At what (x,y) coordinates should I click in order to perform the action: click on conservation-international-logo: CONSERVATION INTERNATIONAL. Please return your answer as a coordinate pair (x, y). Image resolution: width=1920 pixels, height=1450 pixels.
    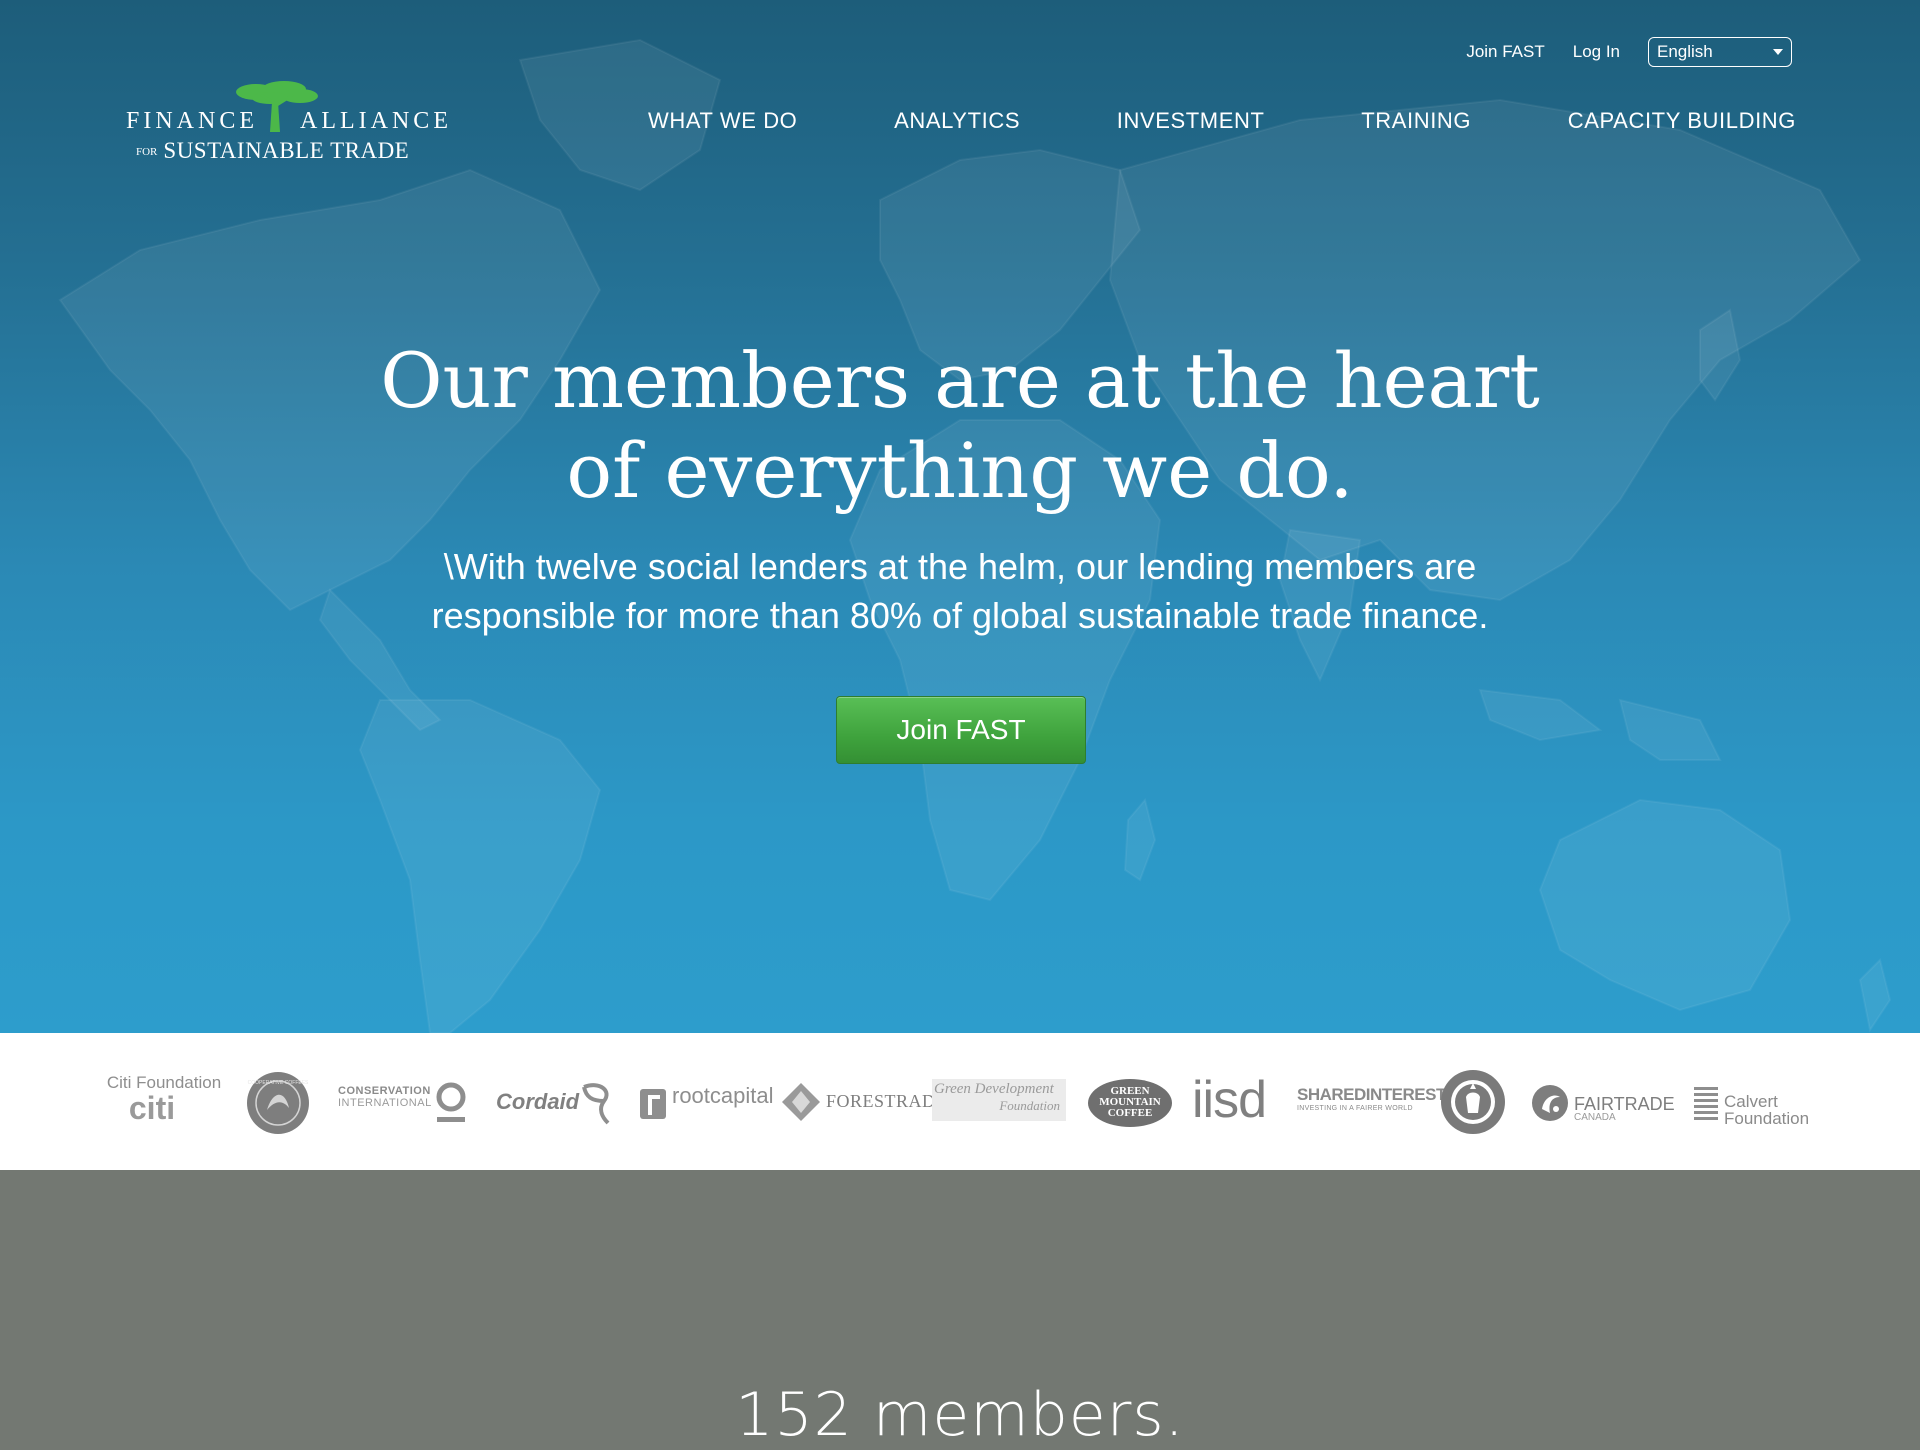
    Looking at the image, I should click on (385, 1097).